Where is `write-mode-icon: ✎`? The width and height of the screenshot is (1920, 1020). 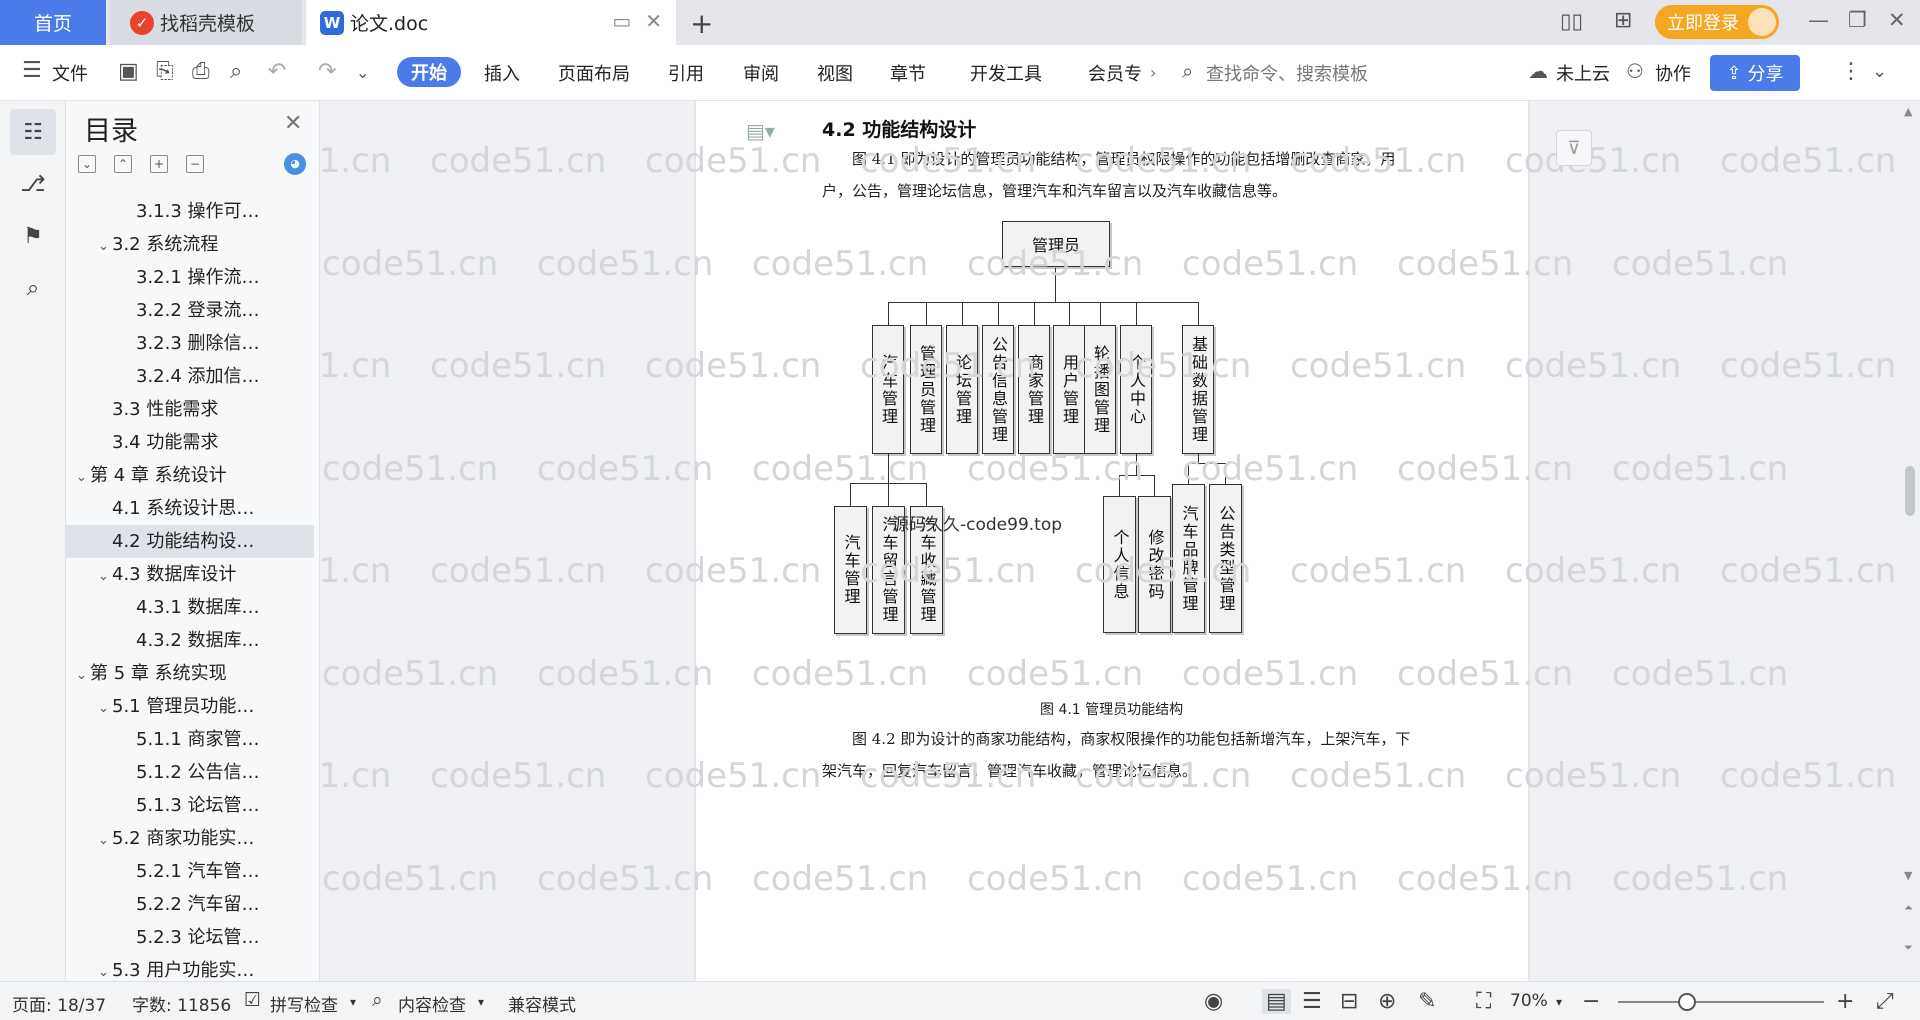 write-mode-icon: ✎ is located at coordinates (1427, 1001).